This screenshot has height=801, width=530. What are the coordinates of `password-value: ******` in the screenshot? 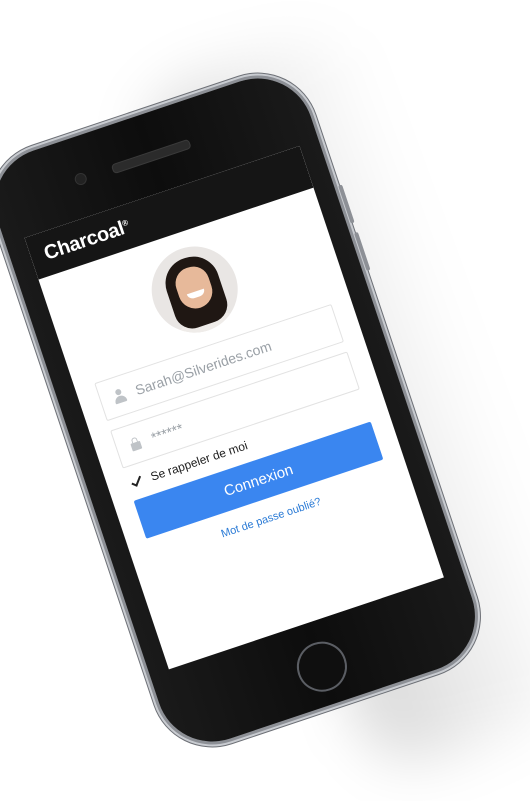 It's located at (167, 432).